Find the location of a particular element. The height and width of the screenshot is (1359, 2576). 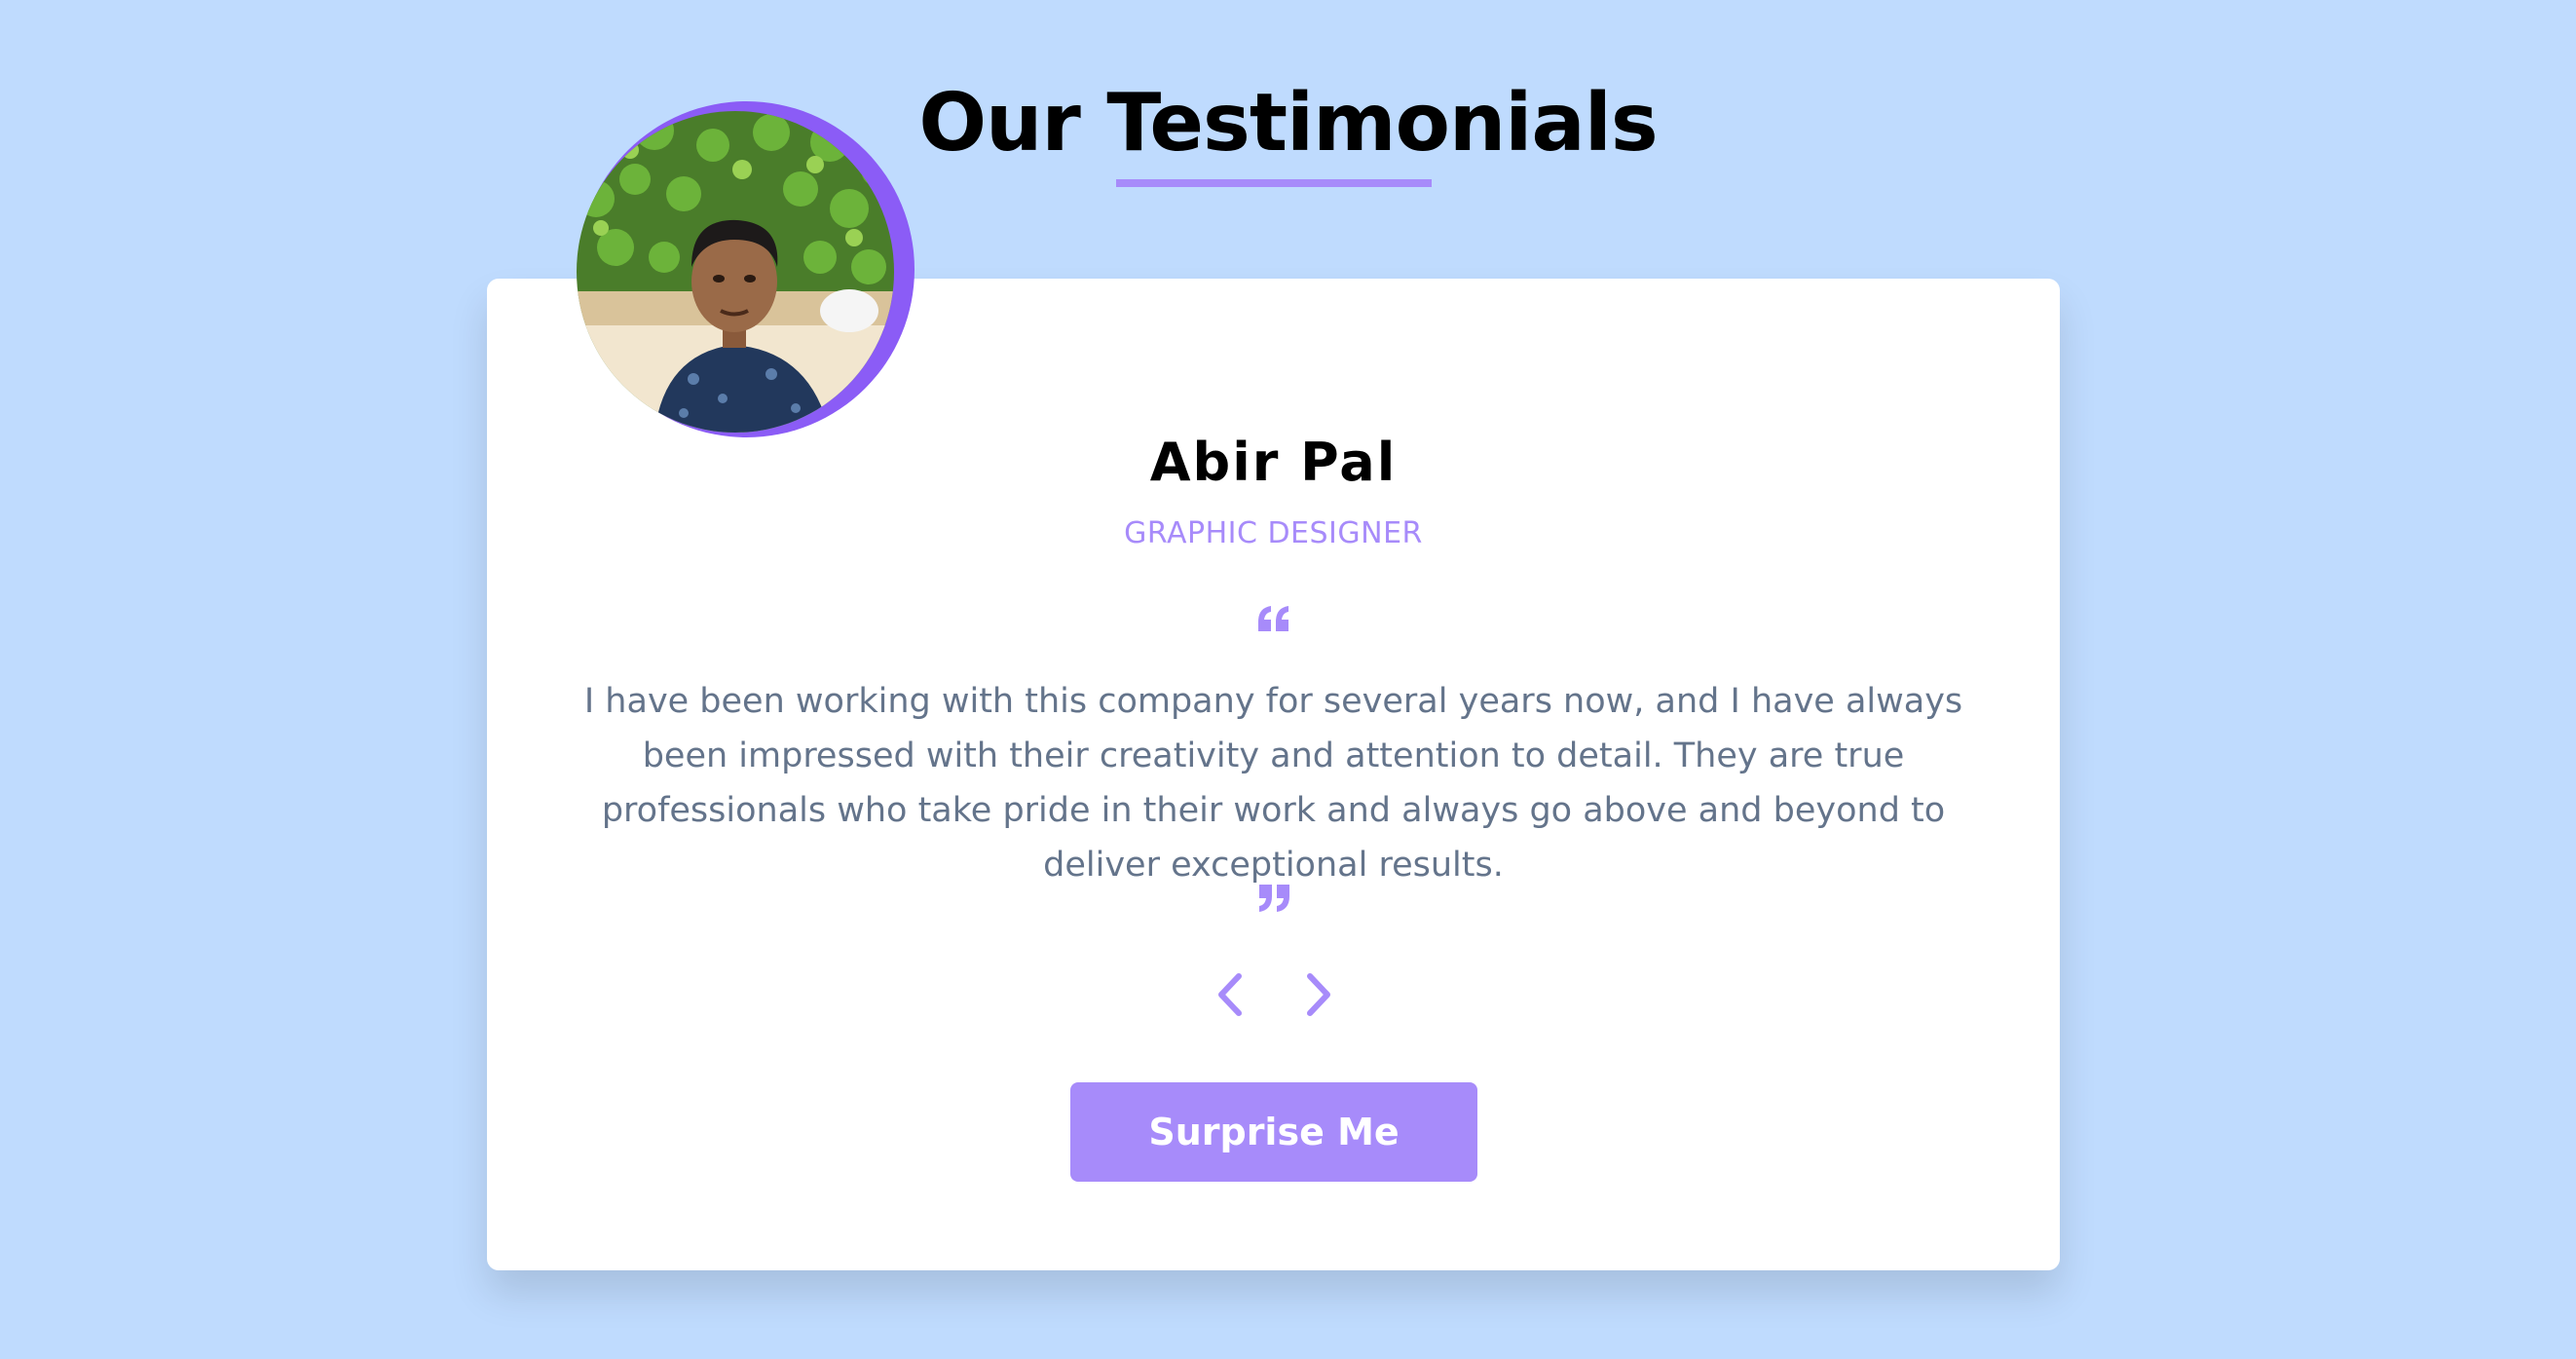

testimonial-name: Abir Pal is located at coordinates (1273, 462).